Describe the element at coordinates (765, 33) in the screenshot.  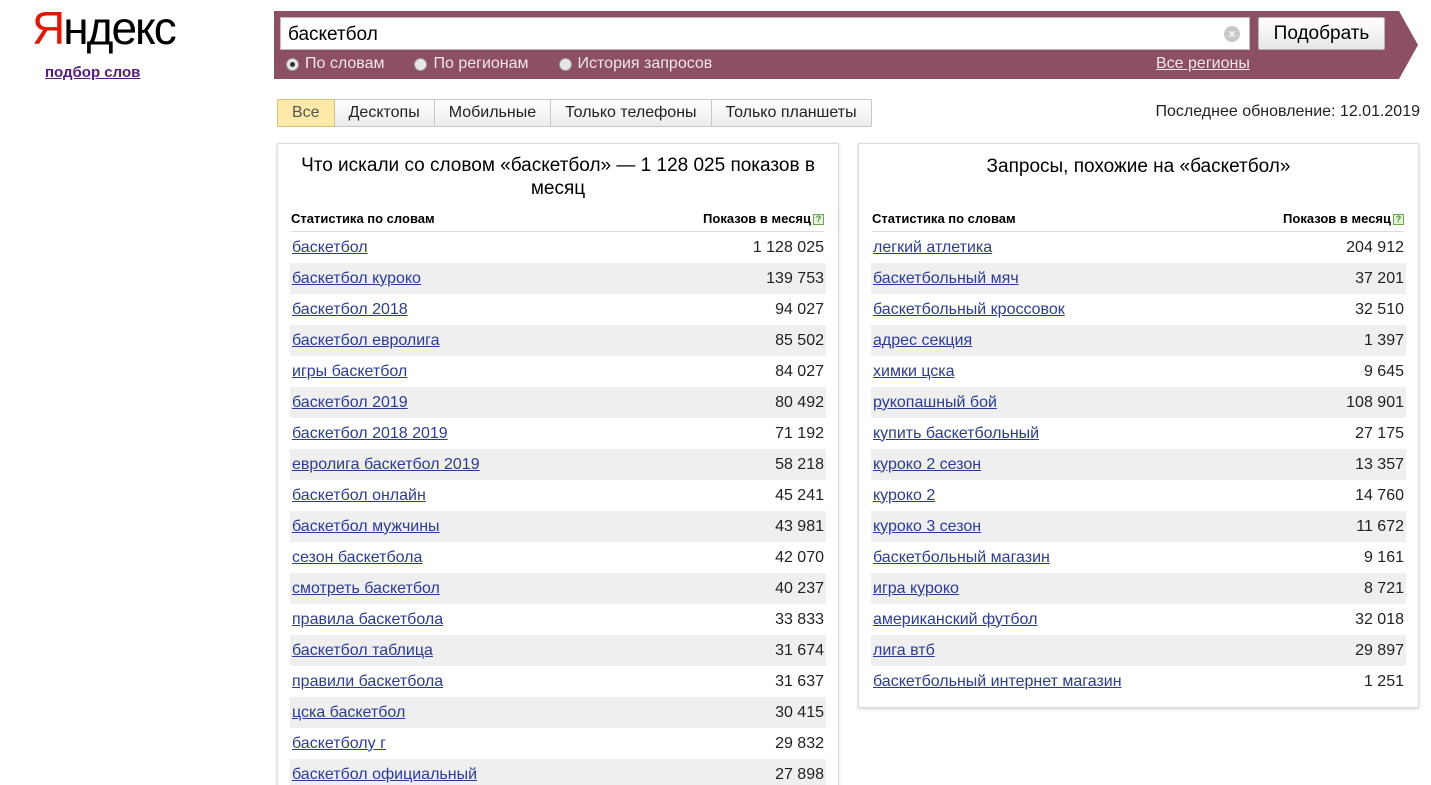
I see `search-input: баскетбол ×` at that location.